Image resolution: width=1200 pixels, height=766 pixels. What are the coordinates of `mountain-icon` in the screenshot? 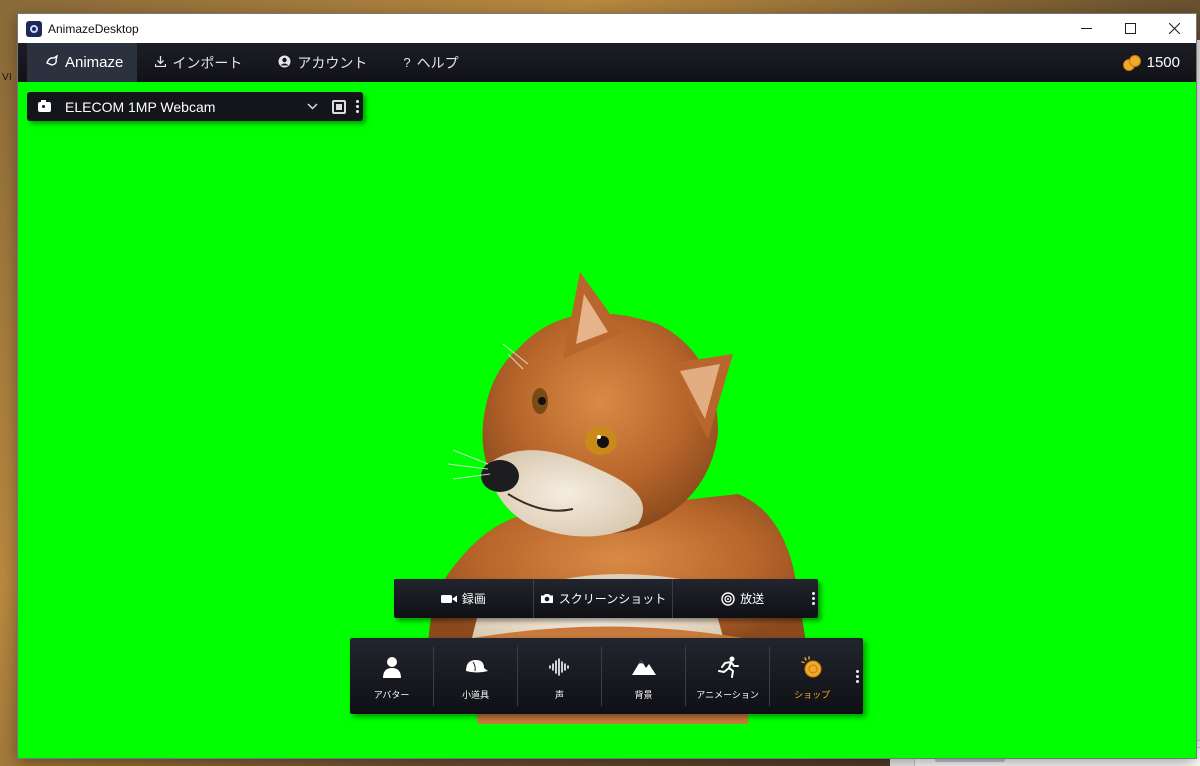 It's located at (644, 667).